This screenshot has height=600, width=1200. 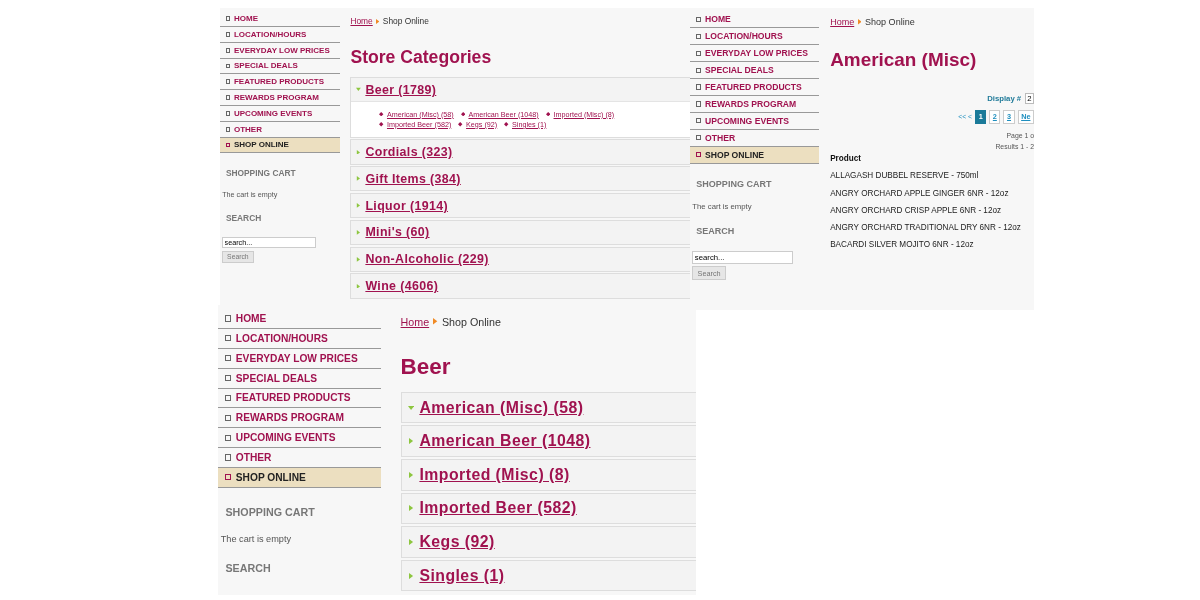 What do you see at coordinates (919, 193) in the screenshot?
I see `product-name-link: ANGRY ORCHARD APPLE GINGER 6NR - 12oz` at bounding box center [919, 193].